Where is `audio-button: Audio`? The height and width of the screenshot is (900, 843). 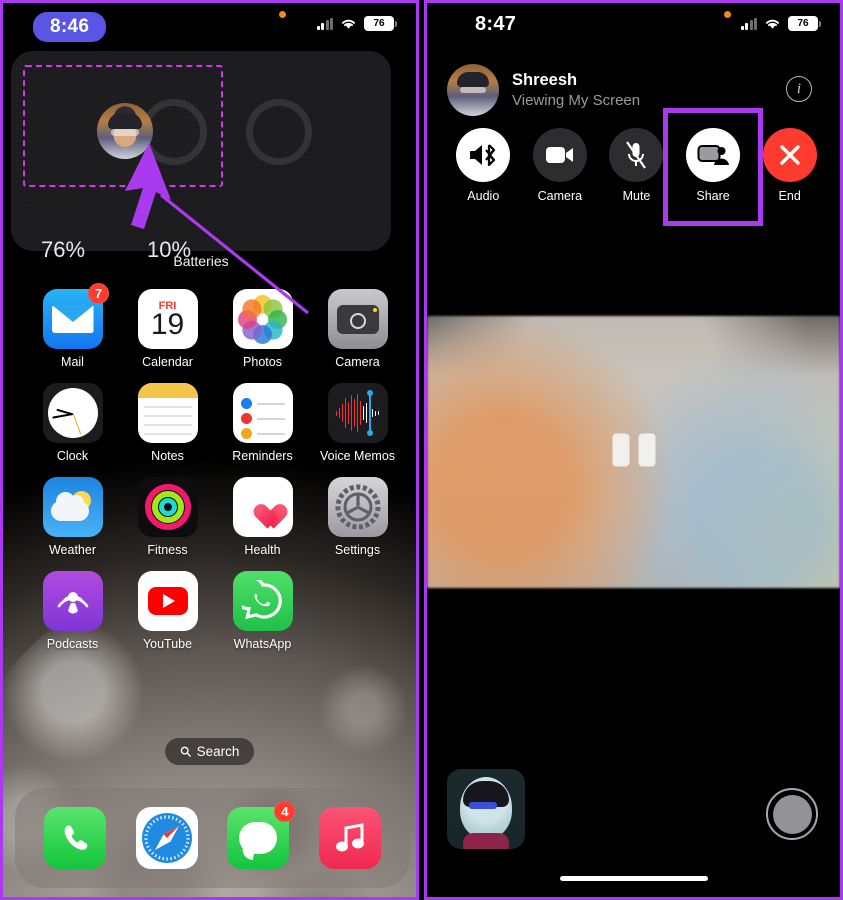
audio-button: Audio is located at coordinates (483, 165).